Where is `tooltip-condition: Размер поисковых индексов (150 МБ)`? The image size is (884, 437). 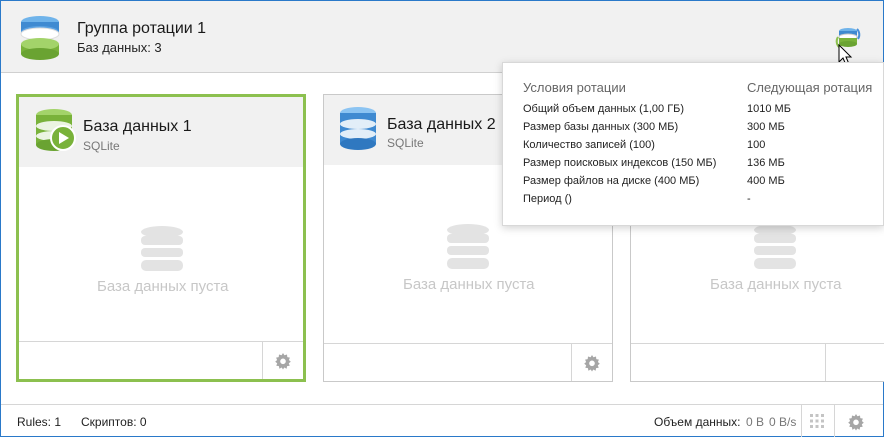 tooltip-condition: Размер поисковых индексов (150 МБ) is located at coordinates (620, 163).